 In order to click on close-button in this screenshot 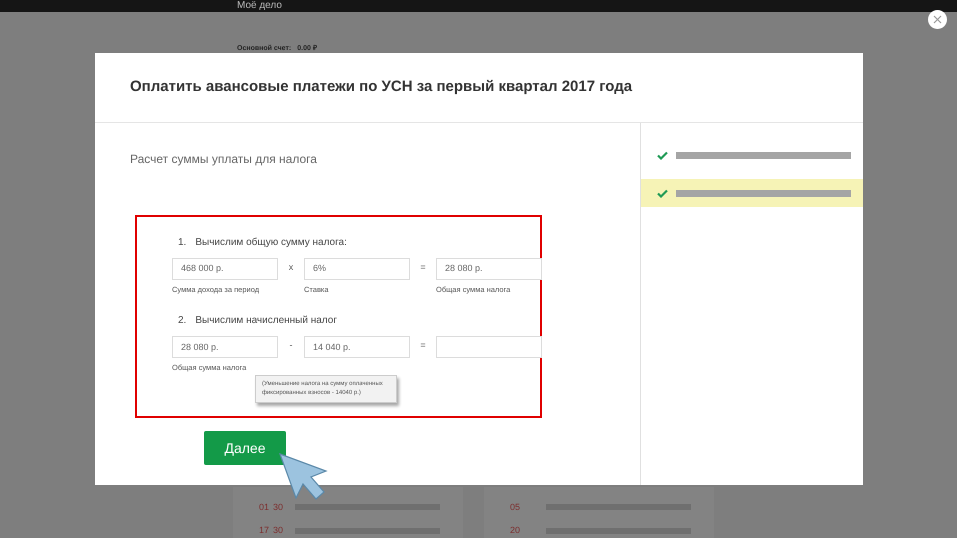, I will do `click(937, 19)`.